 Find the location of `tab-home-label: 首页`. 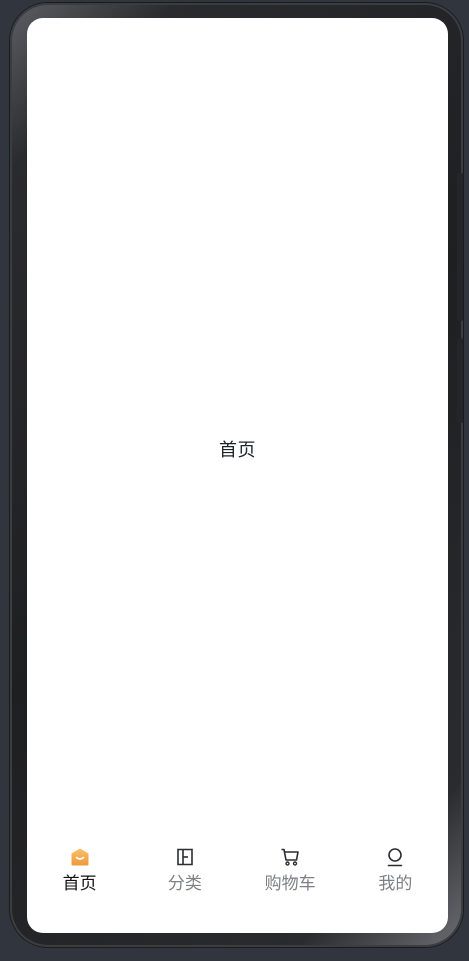

tab-home-label: 首页 is located at coordinates (79, 884).